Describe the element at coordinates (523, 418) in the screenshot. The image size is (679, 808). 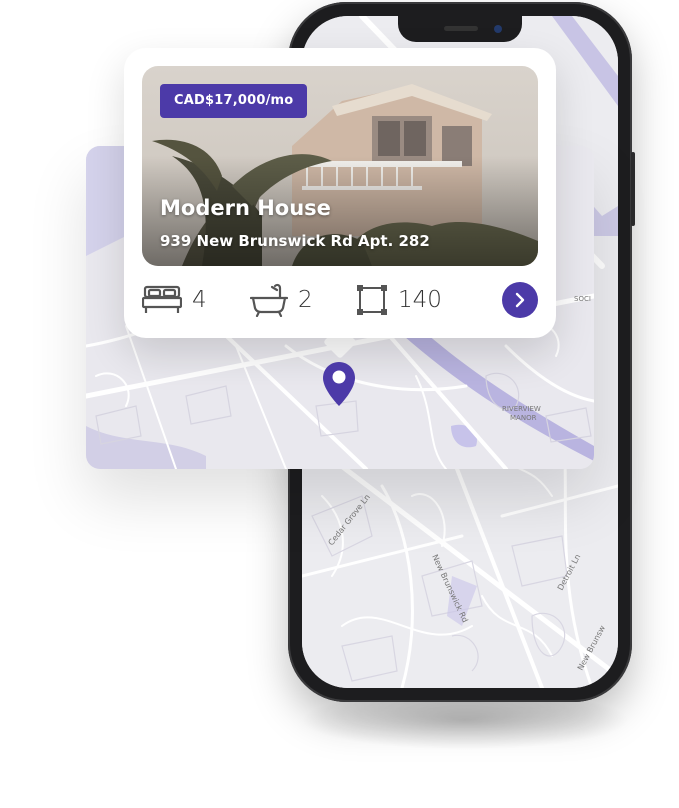
I see `map-label-manor: MANOR` at that location.